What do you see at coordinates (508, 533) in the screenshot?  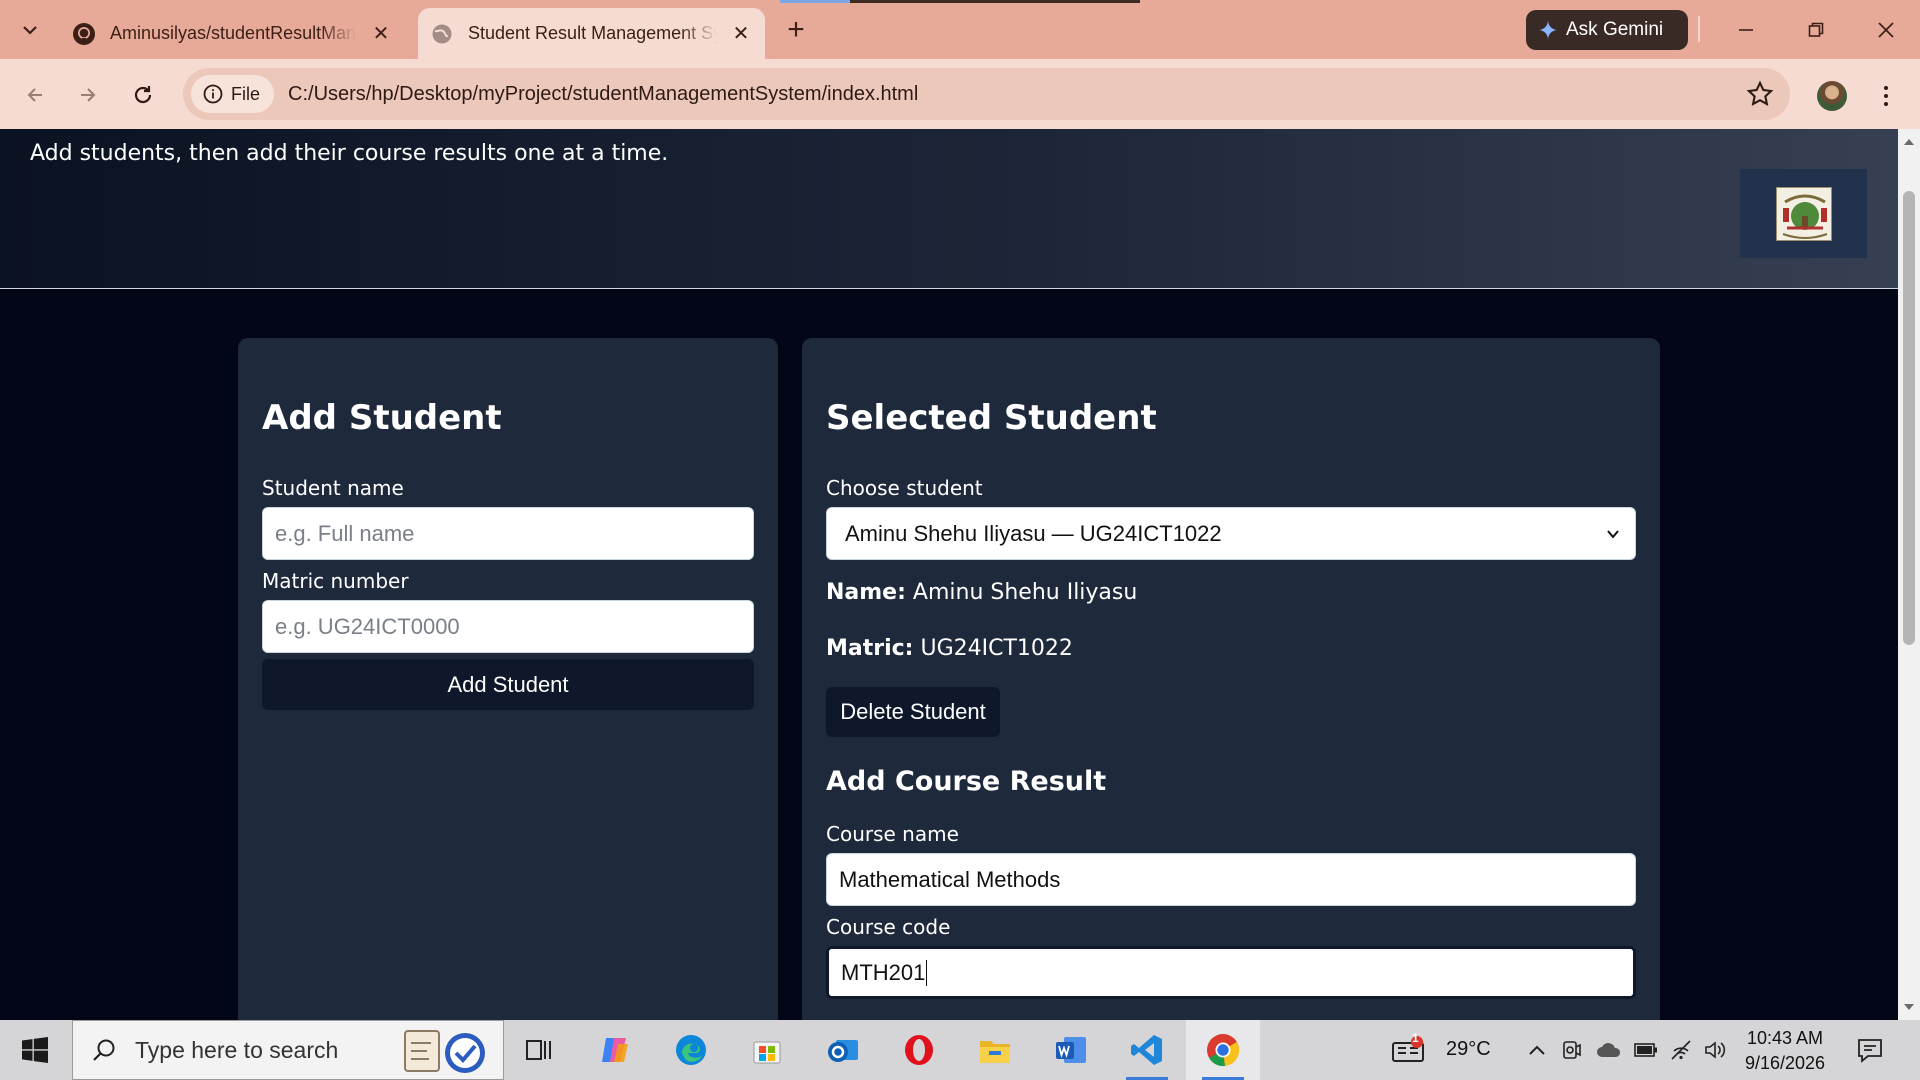 I see `student-name-input: e.g. Full name` at bounding box center [508, 533].